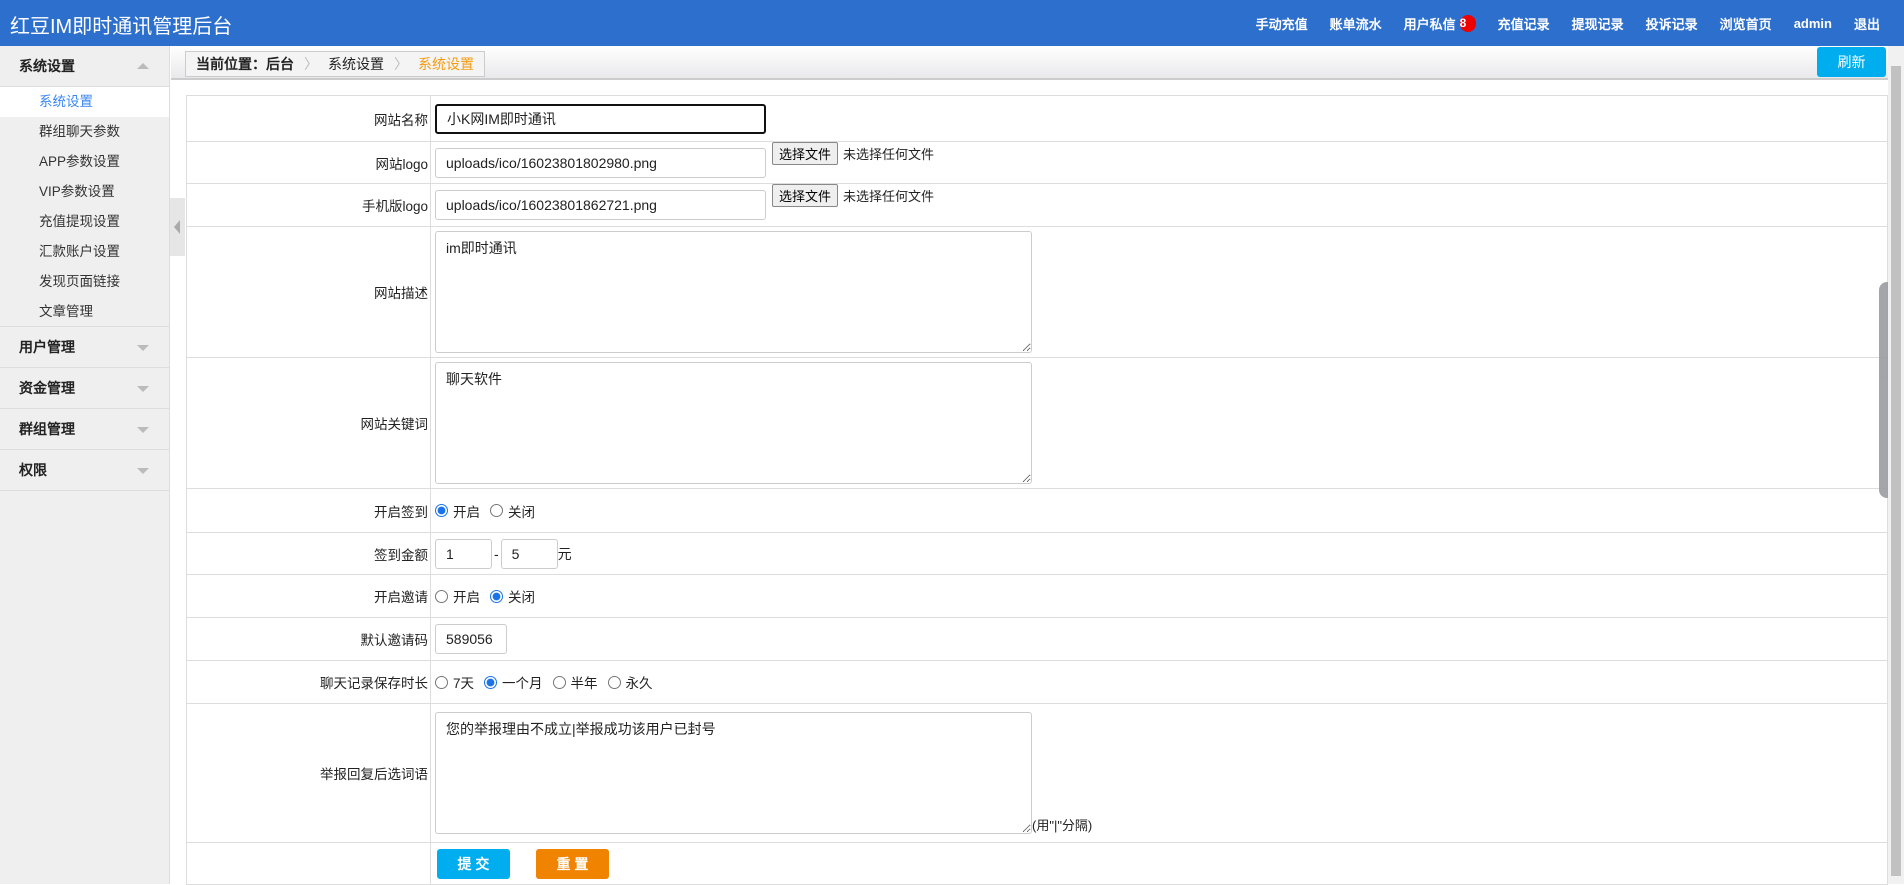 This screenshot has height=885, width=1904. Describe the element at coordinates (473, 863) in the screenshot. I see `submit-button: 提 交` at that location.